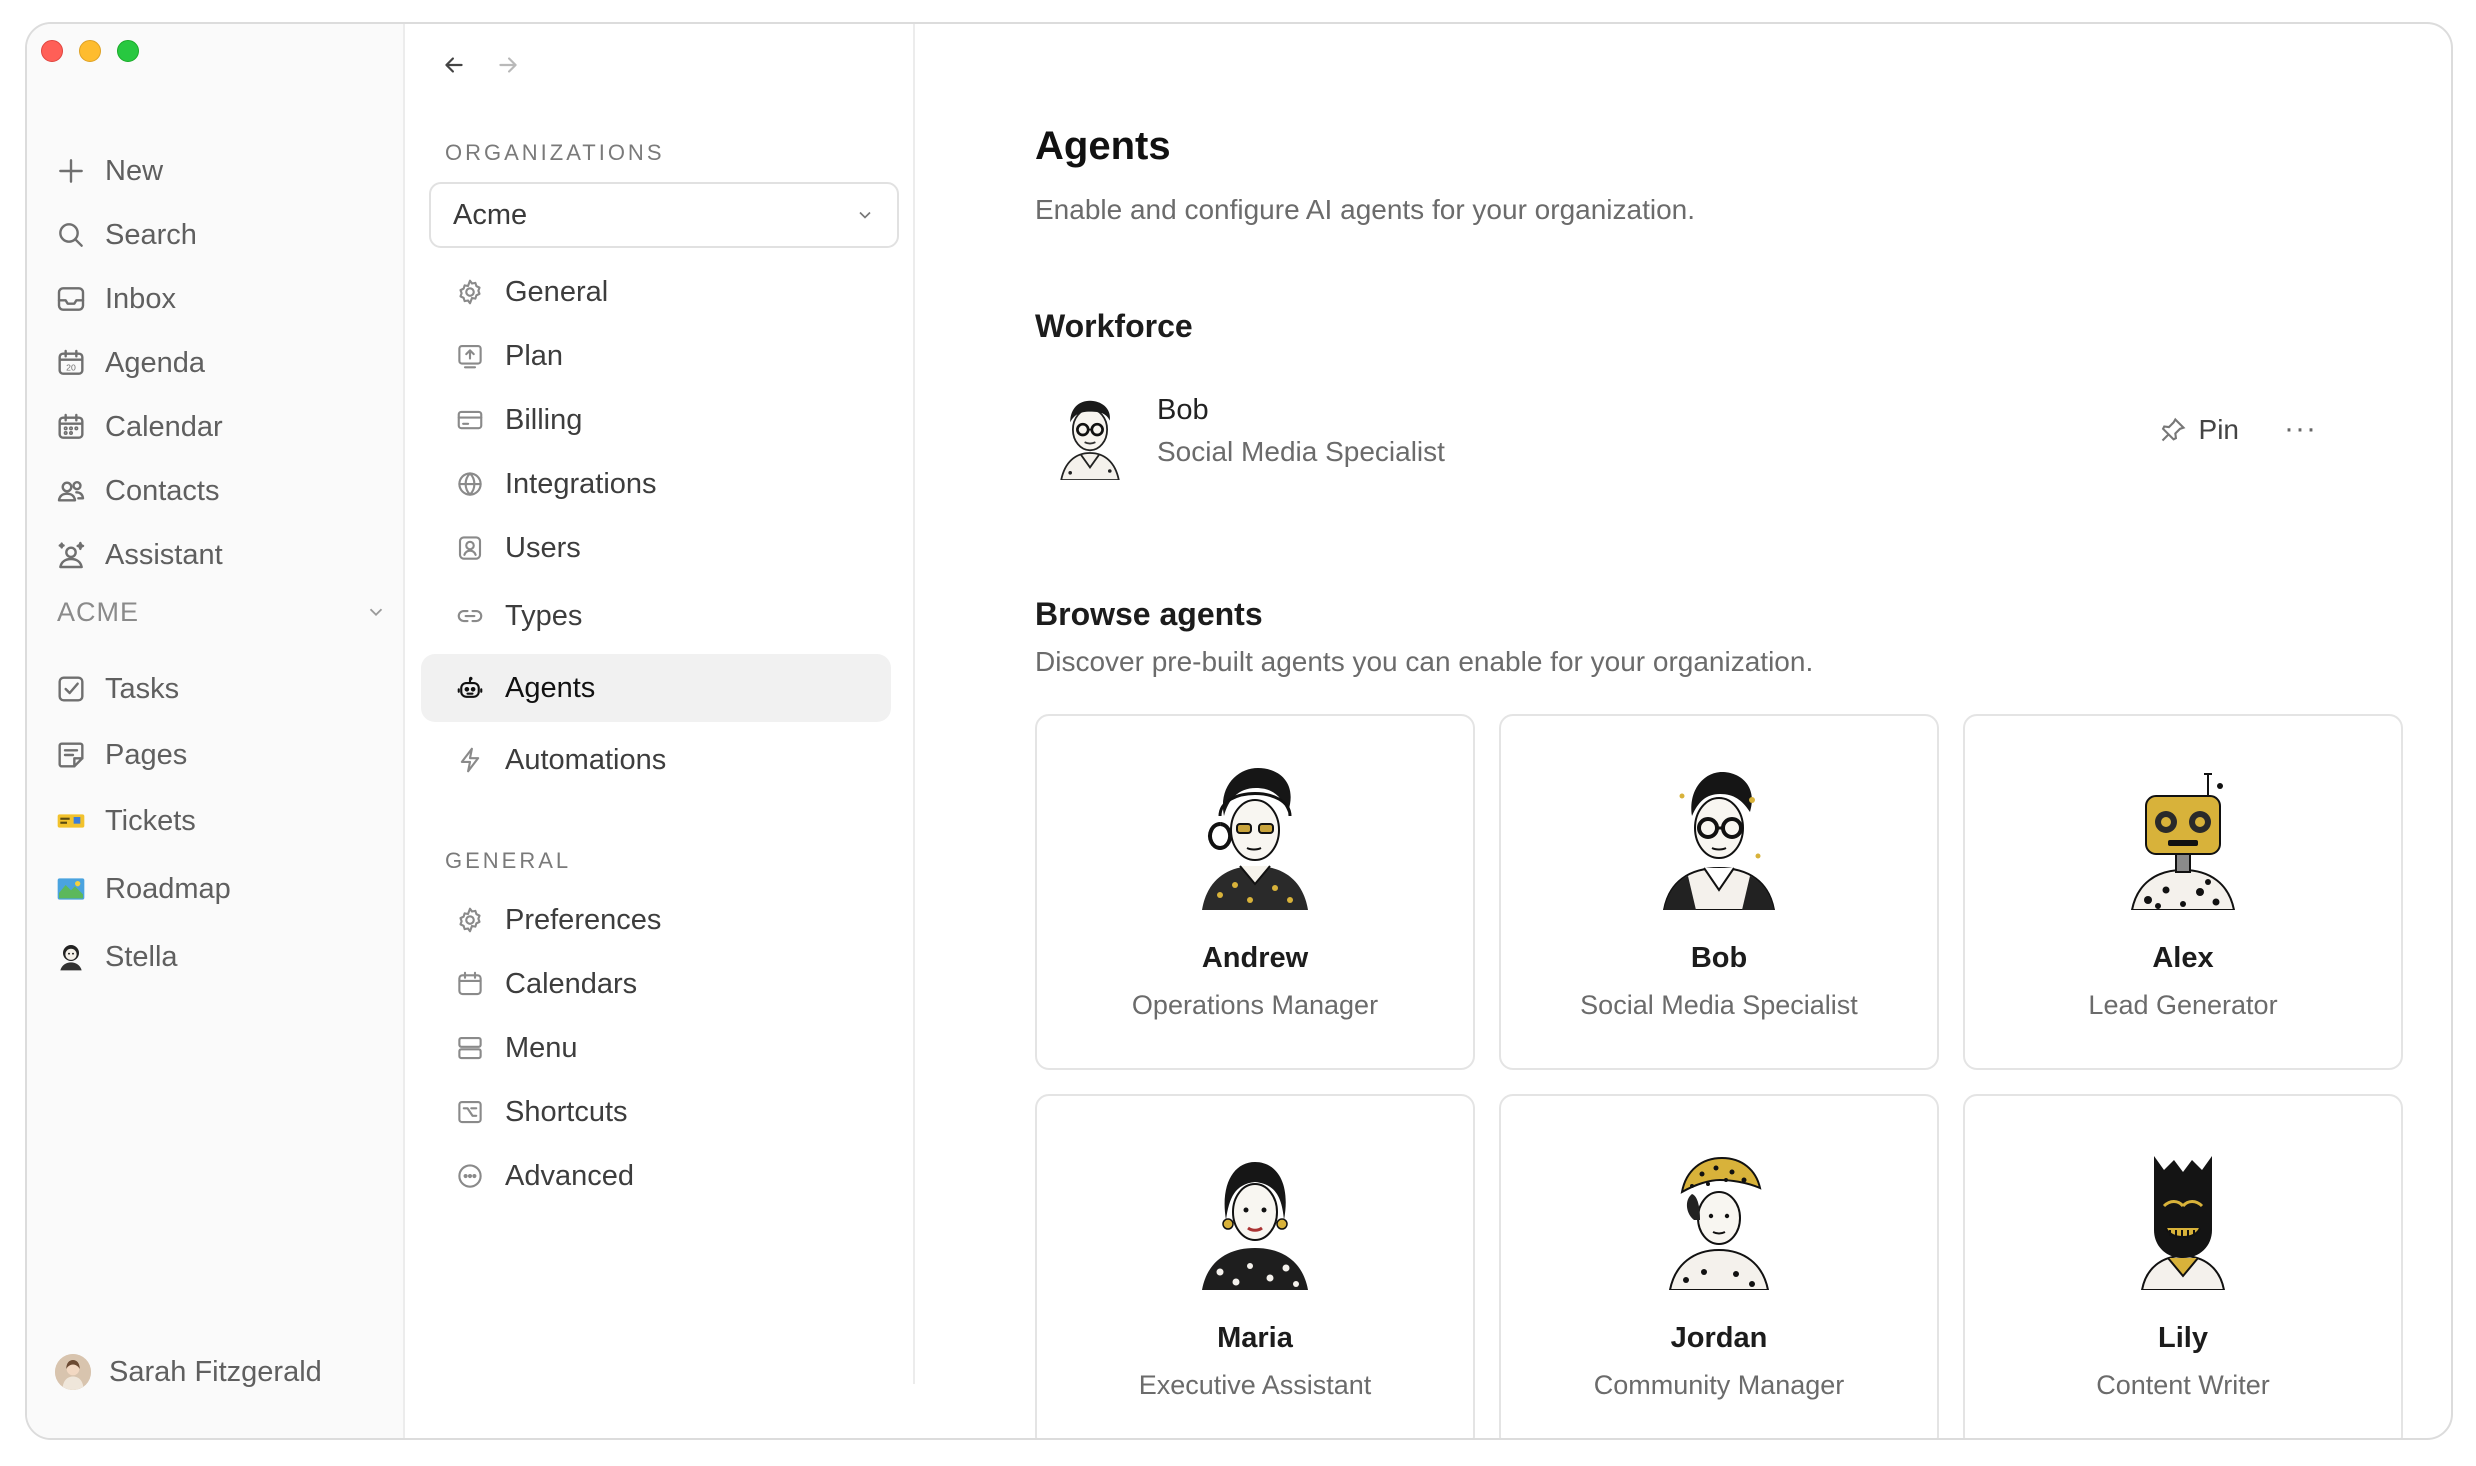 The image size is (2476, 1466). Describe the element at coordinates (534, 355) in the screenshot. I see `settings-item-label: Plan` at that location.